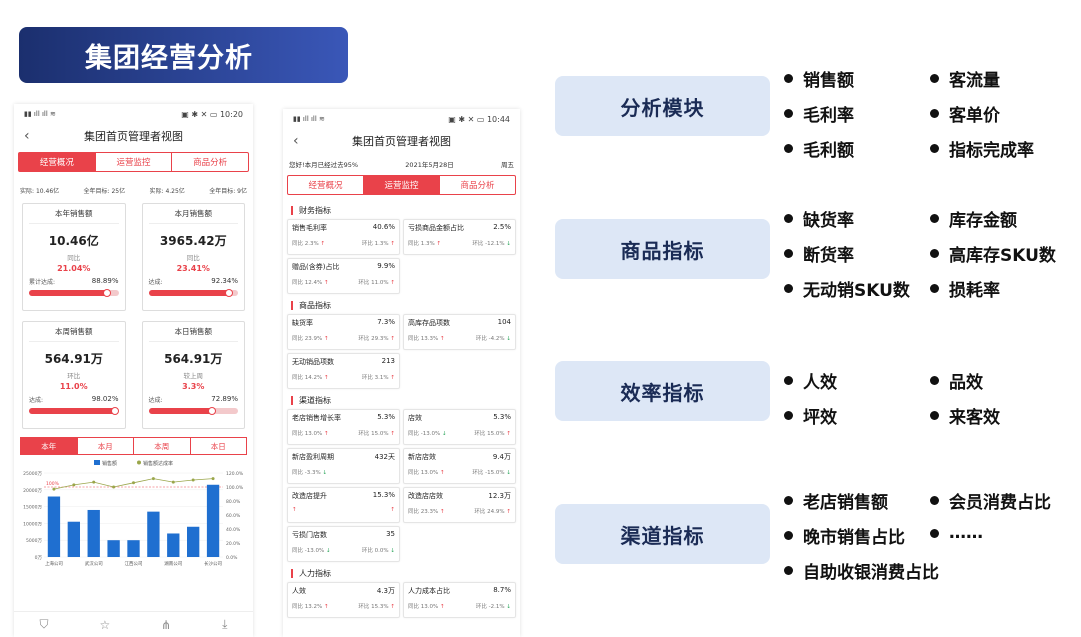  Describe the element at coordinates (155, 400) in the screenshot. I see `kpi-progress-label: 达成:` at that location.